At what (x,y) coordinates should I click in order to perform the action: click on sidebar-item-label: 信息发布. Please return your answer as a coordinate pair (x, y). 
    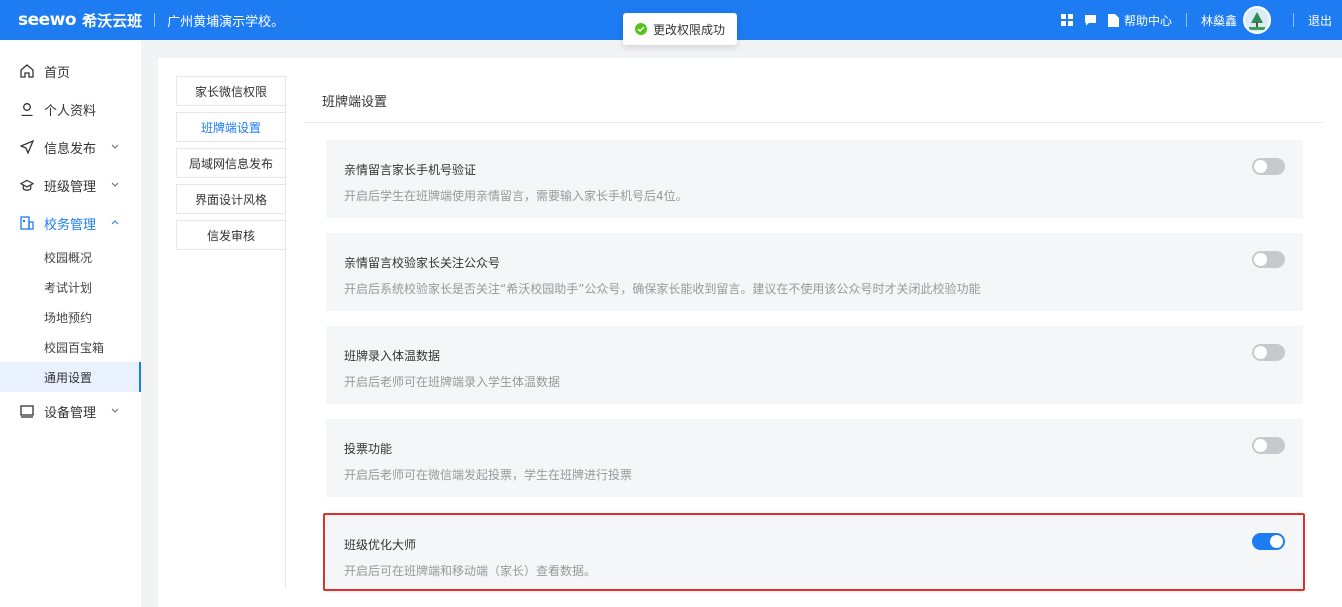
    Looking at the image, I should click on (70, 149).